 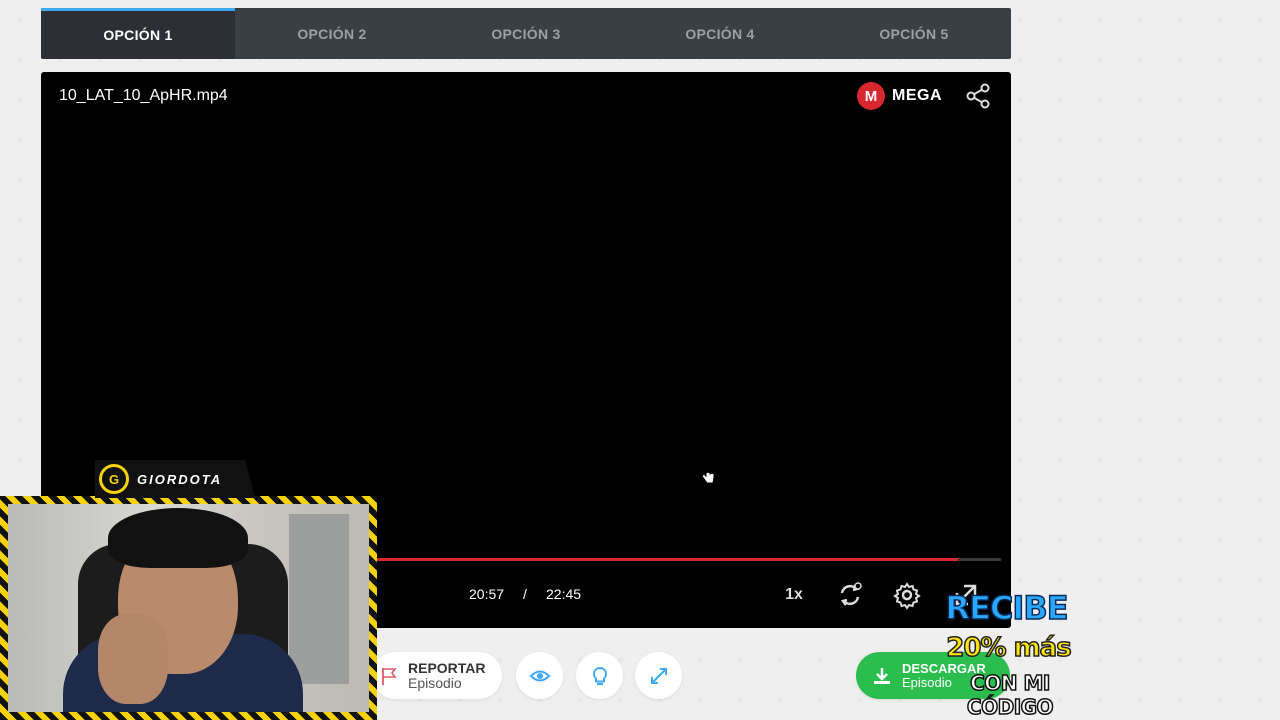 I want to click on webcam-overlay, so click(x=188, y=608).